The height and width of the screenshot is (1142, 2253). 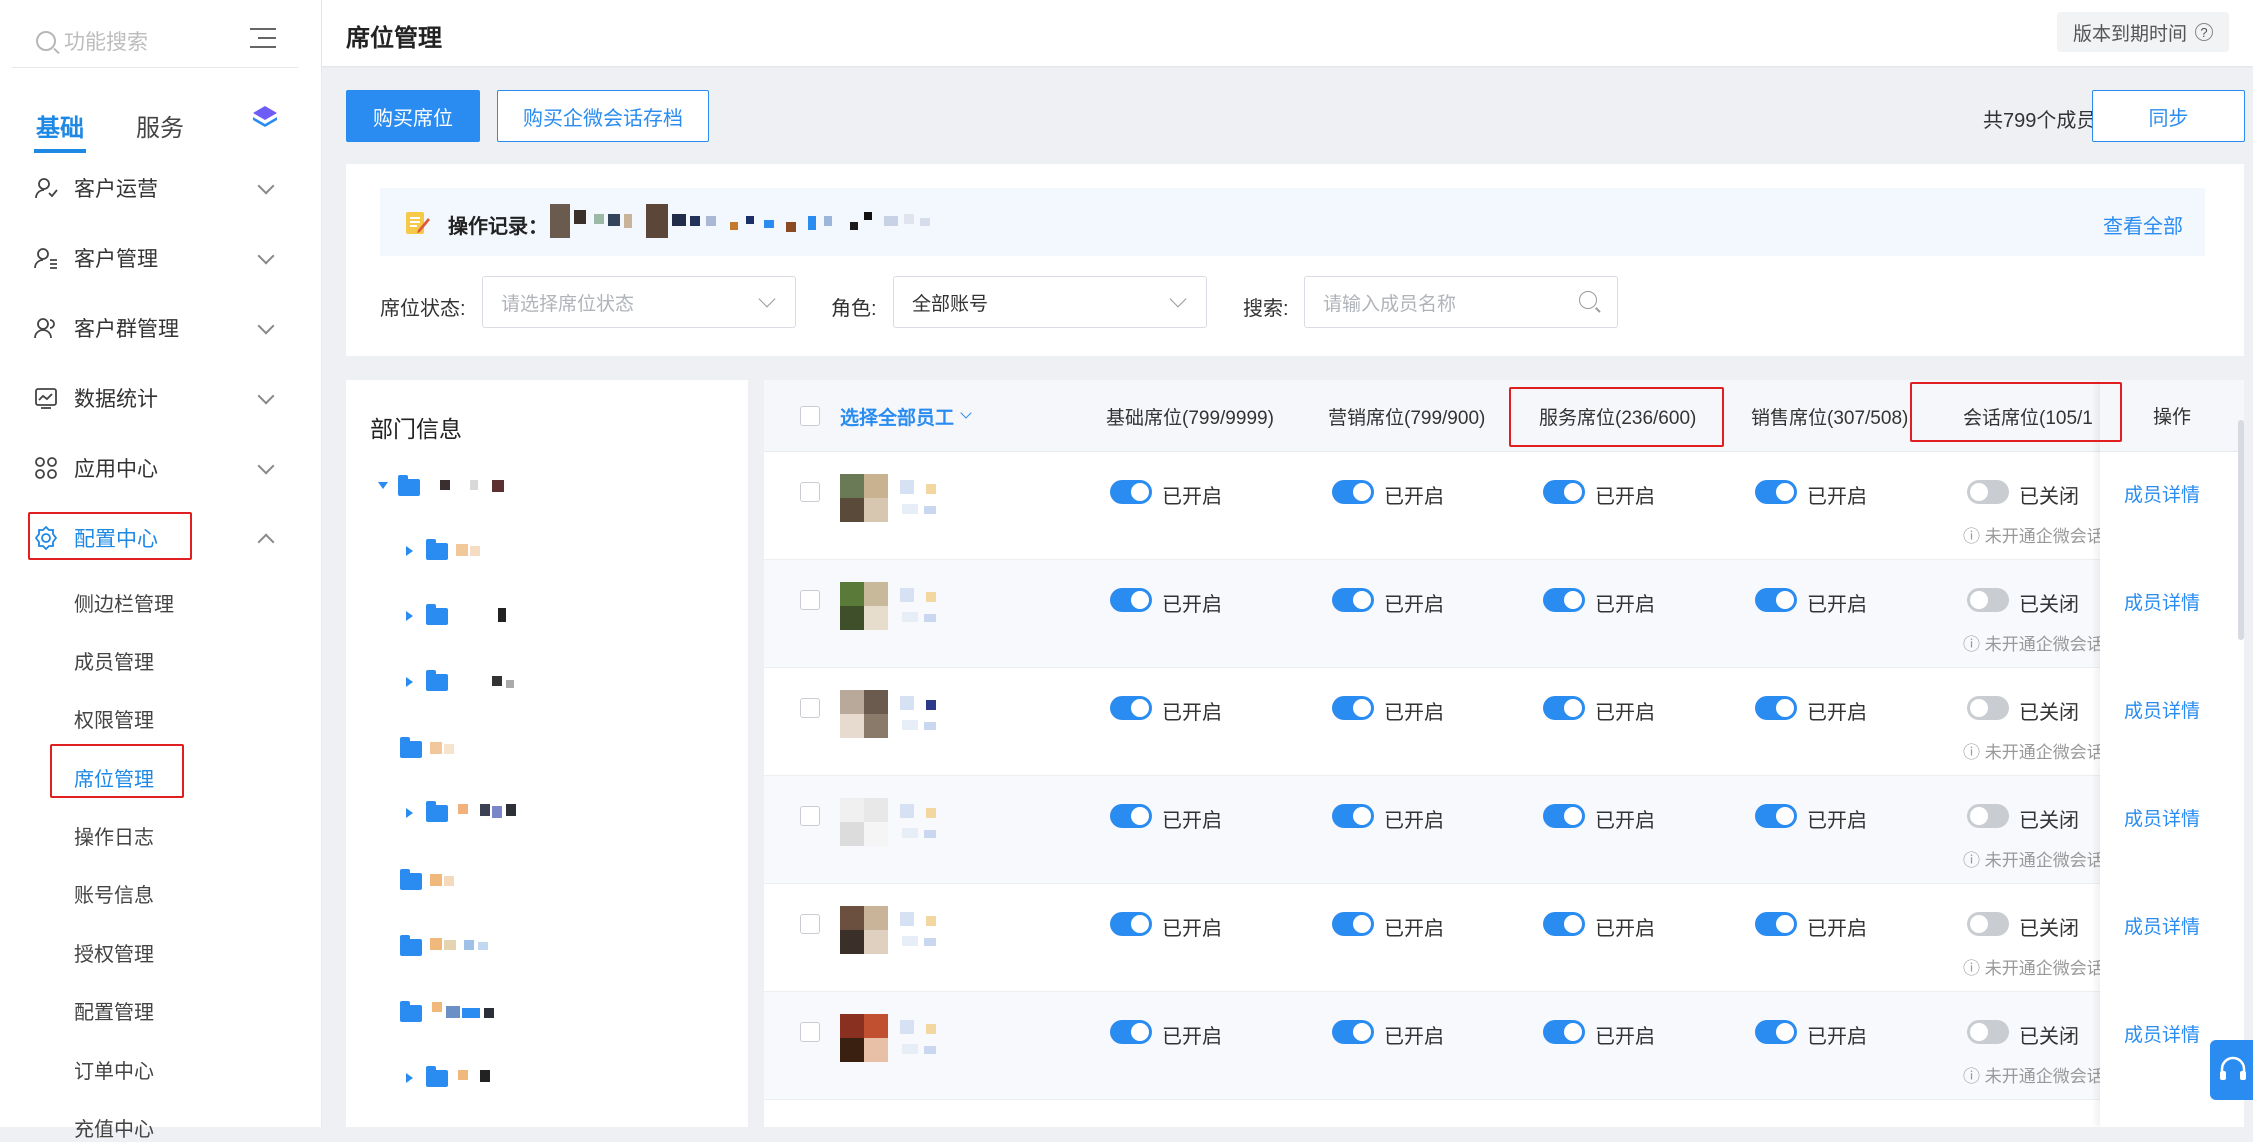 What do you see at coordinates (114, 893) in the screenshot?
I see `sub-account-info: 账号信息` at bounding box center [114, 893].